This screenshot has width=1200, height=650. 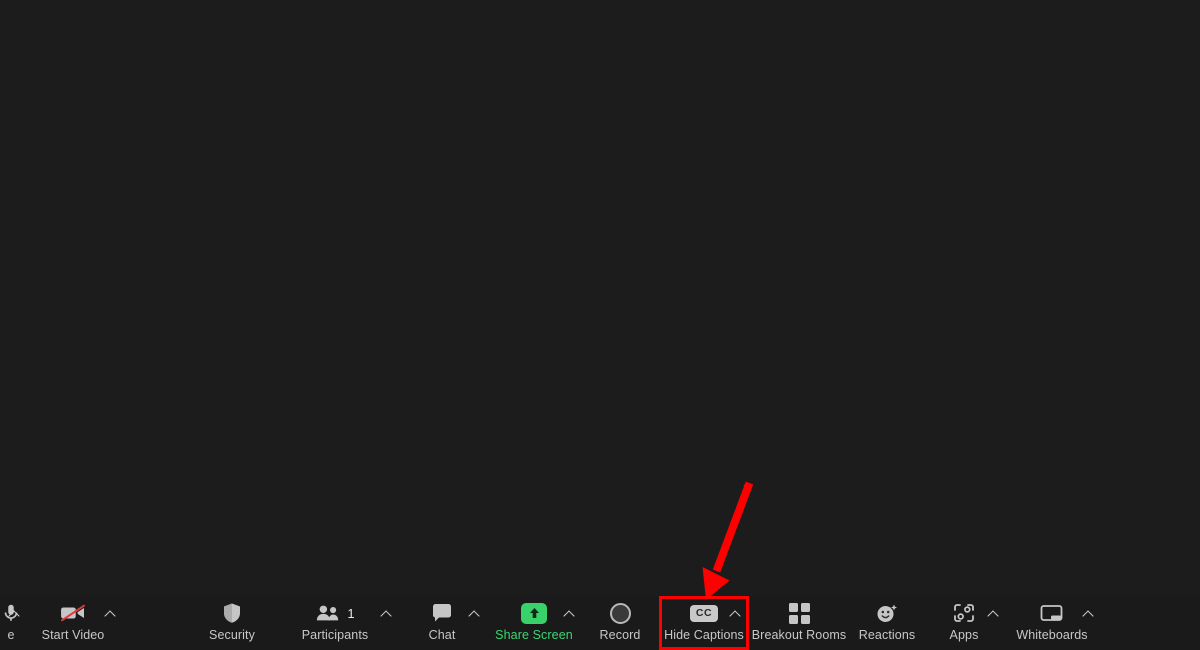 I want to click on toolbar-label-chat: Chat, so click(x=442, y=635).